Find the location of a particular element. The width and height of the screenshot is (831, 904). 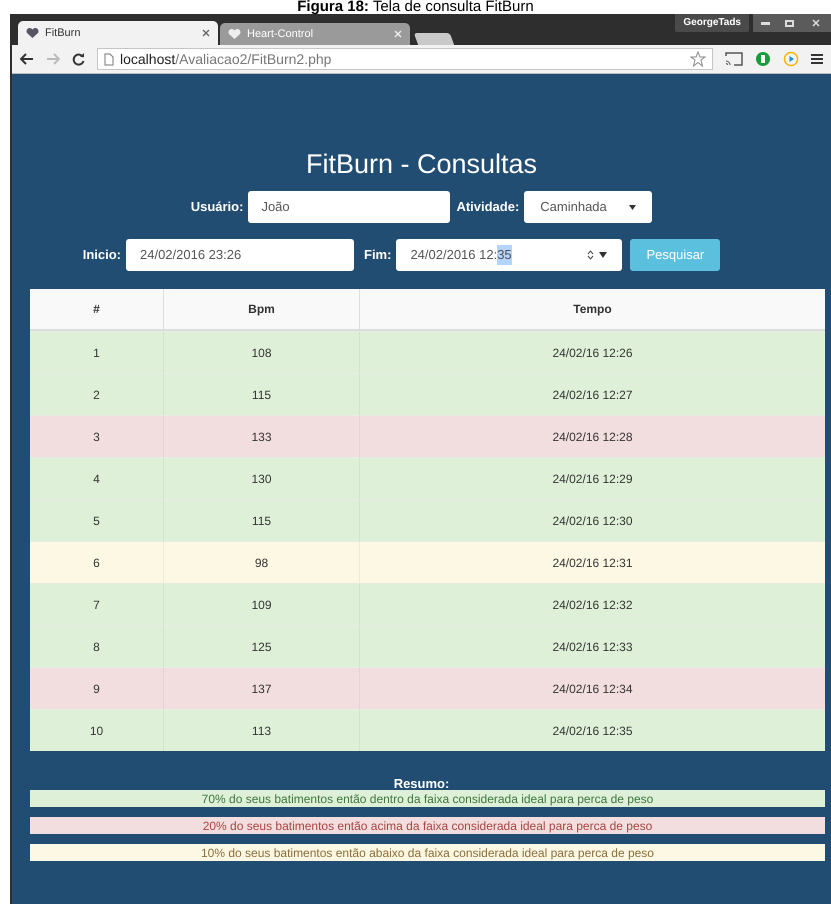

summary-alert: 20% do seus batimentos então acima da faixa considerada ideal para perca de peso is located at coordinates (427, 825).